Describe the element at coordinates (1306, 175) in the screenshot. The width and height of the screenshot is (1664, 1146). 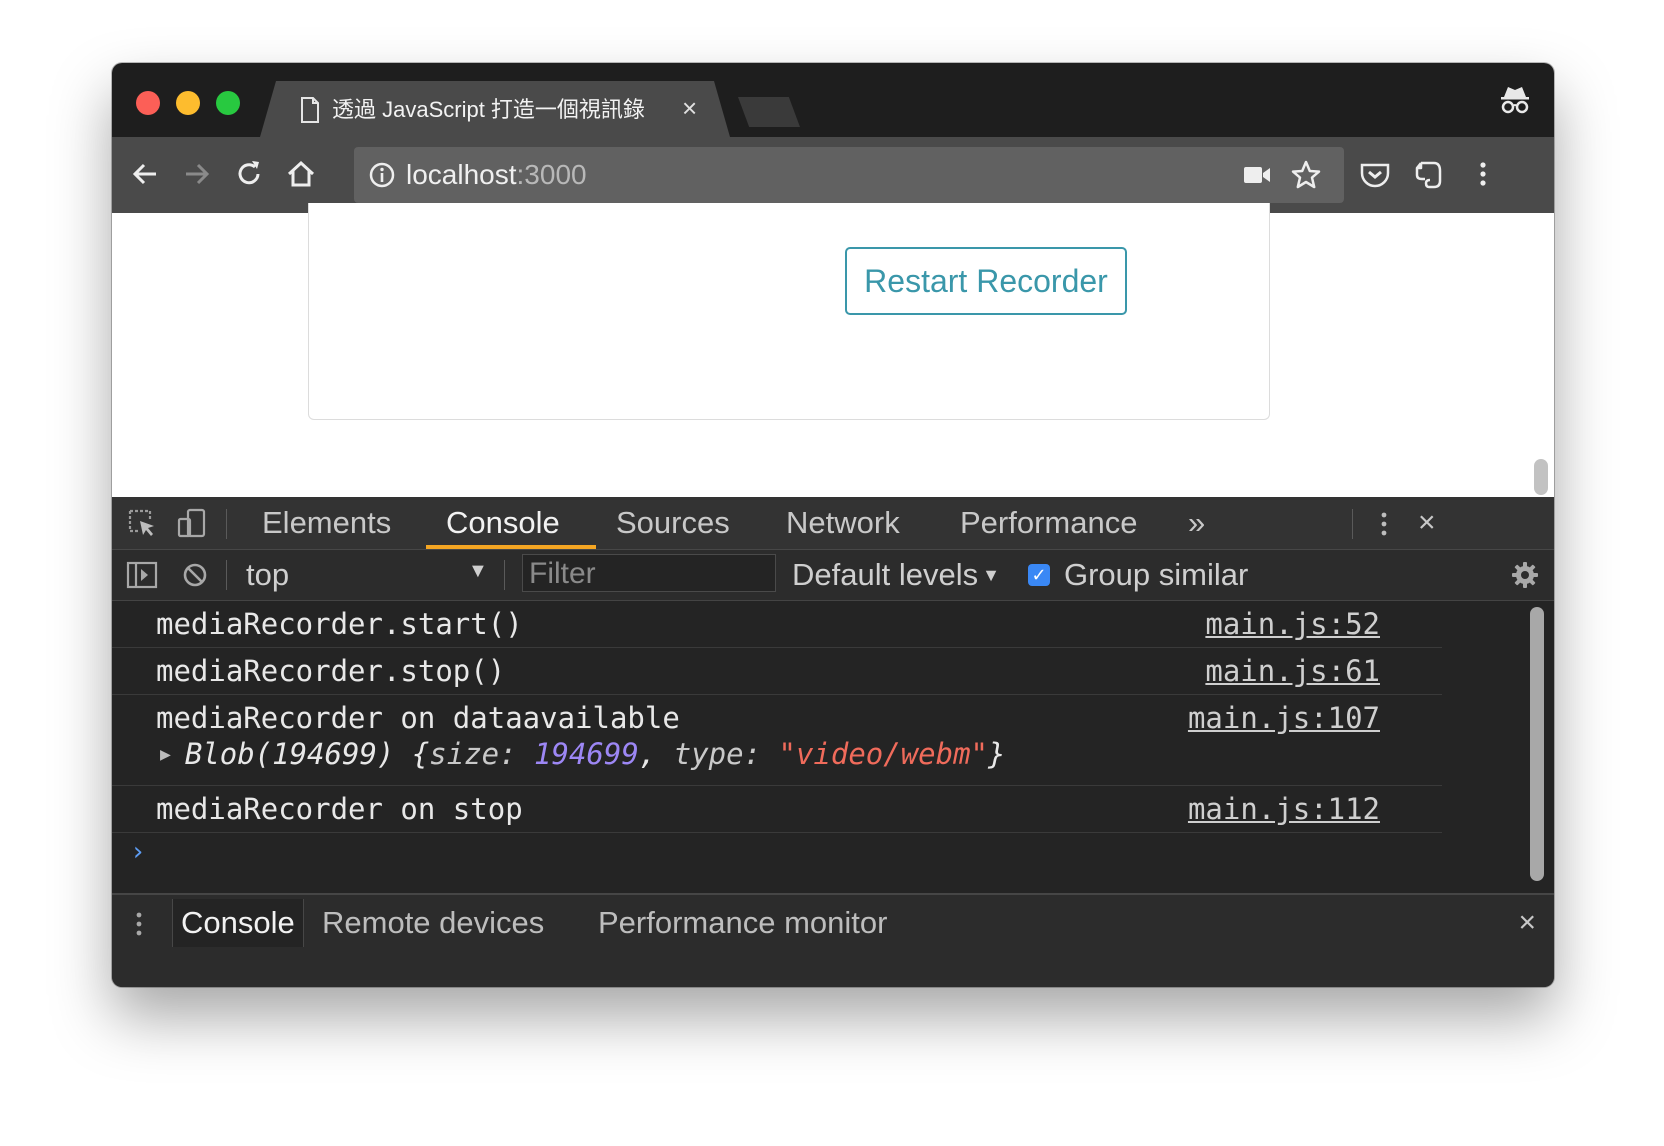
I see `bookmark-star-icon` at that location.